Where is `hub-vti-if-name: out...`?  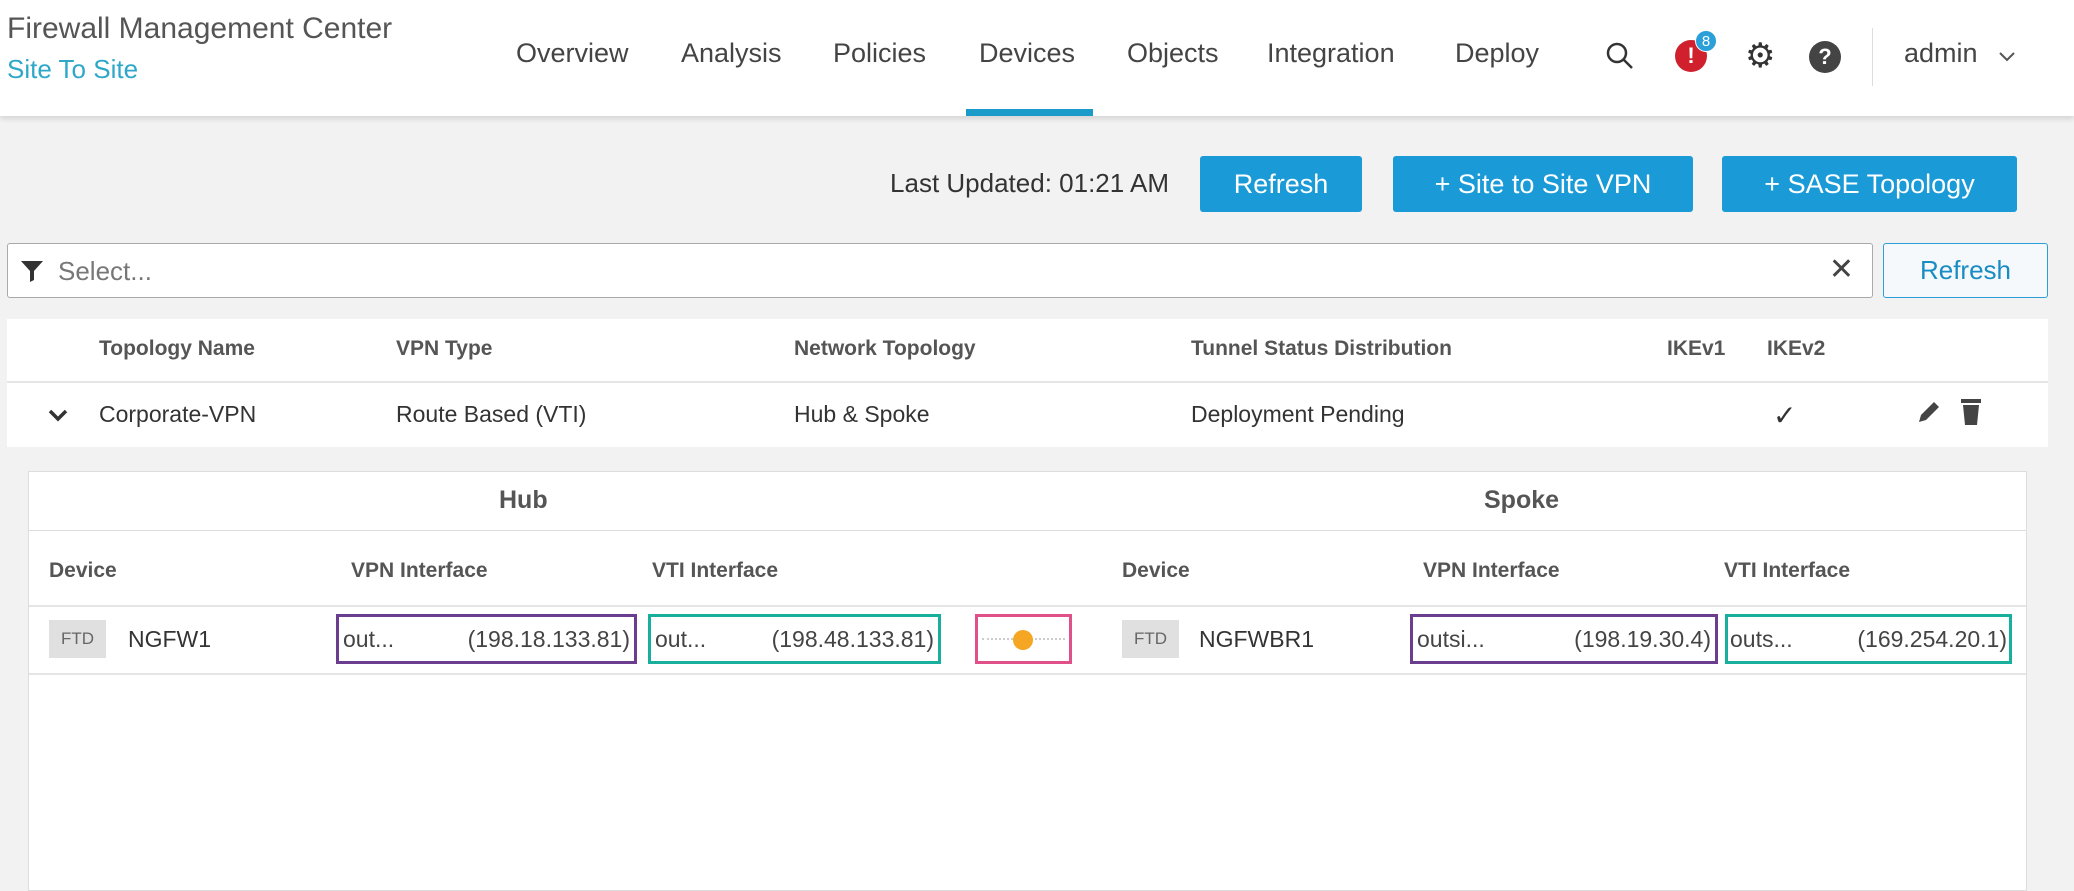
hub-vti-if-name: out... is located at coordinates (681, 638).